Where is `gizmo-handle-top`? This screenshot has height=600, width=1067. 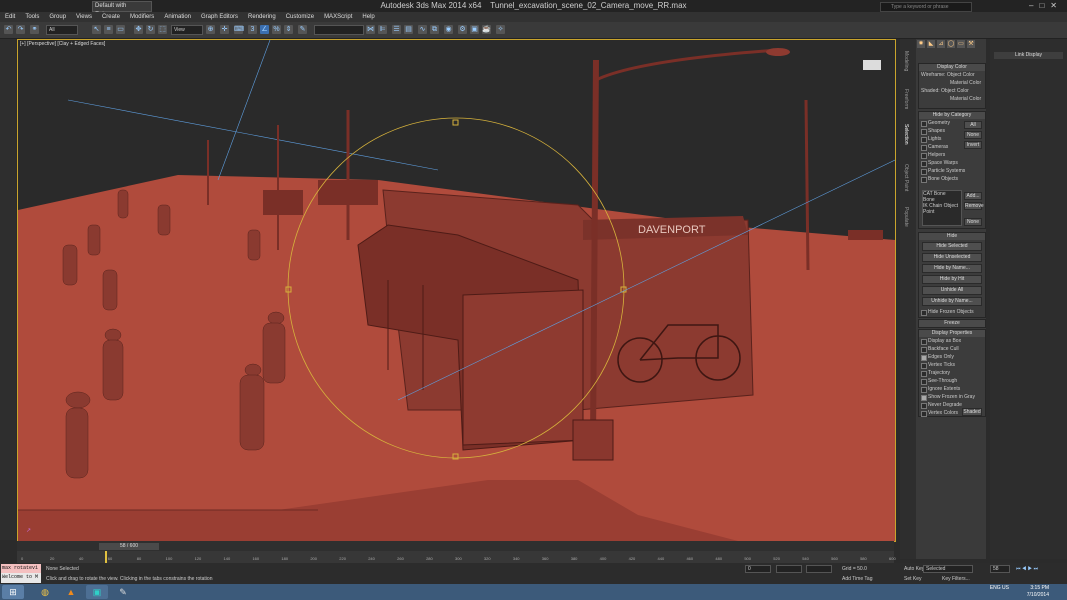
gizmo-handle-top is located at coordinates (455, 122).